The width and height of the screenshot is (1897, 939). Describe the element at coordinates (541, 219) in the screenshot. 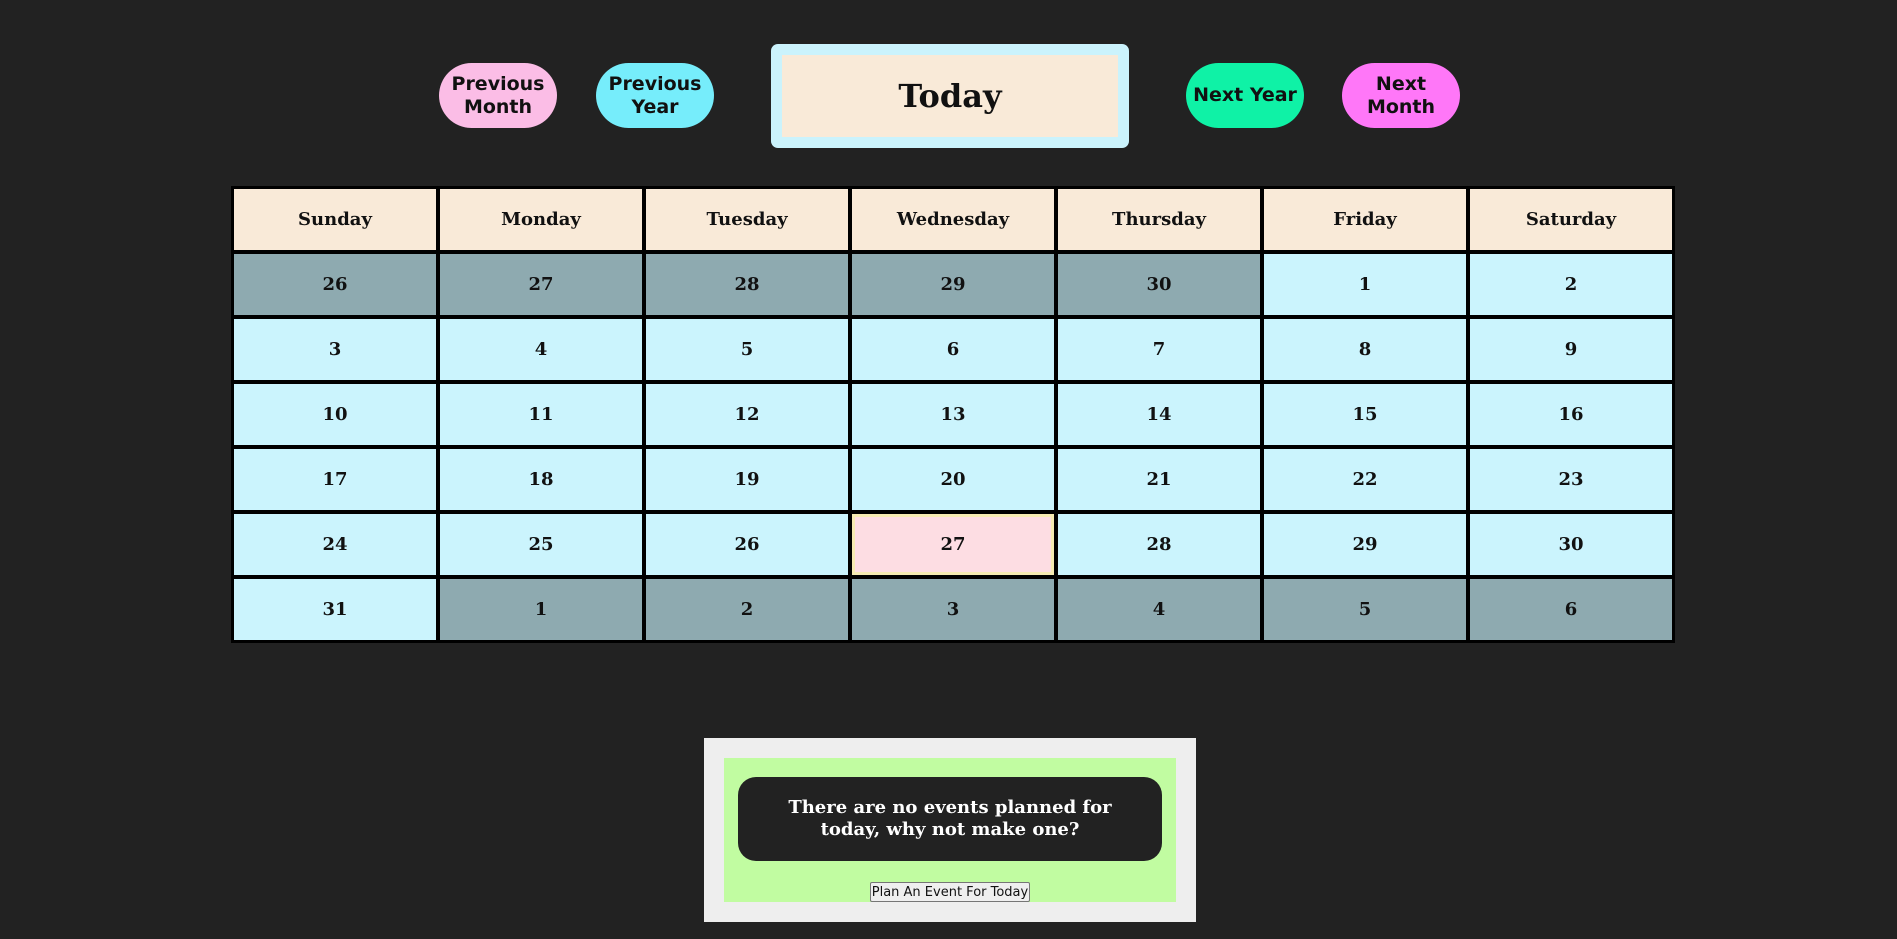

I see `weekday-header-monday: Monday` at that location.